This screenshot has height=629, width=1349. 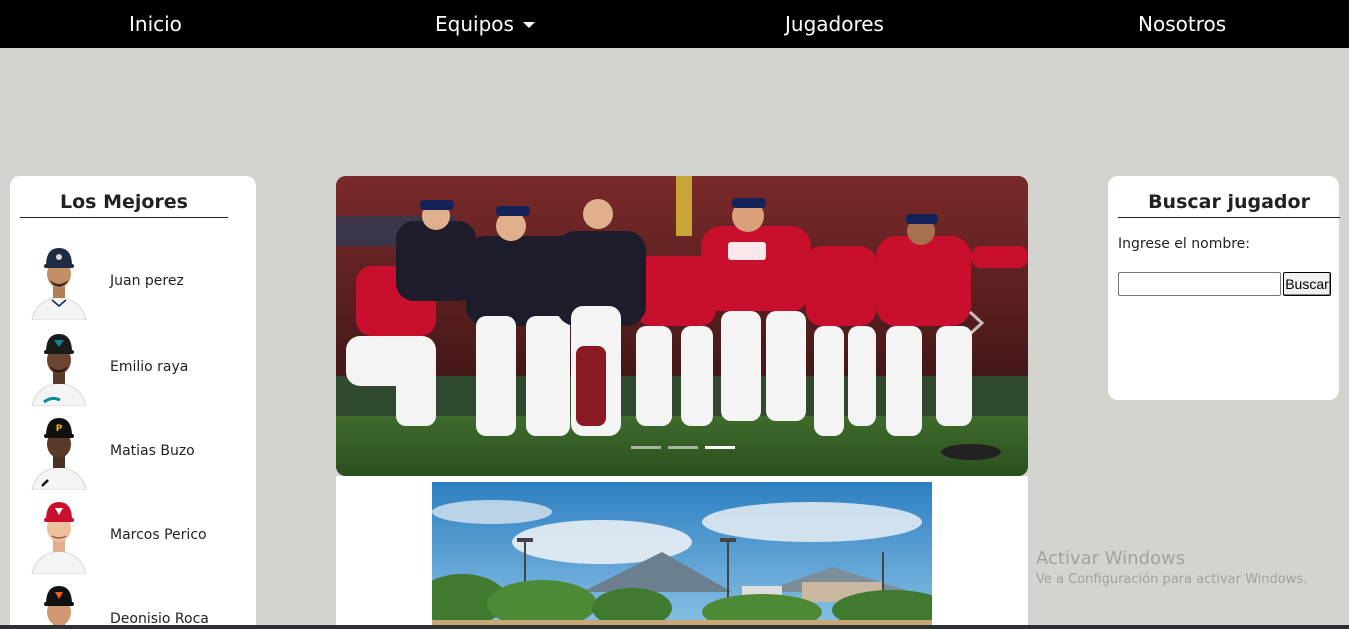 I want to click on watermark-subtitle: Ve a Configuración para activar Windows., so click(x=1172, y=579).